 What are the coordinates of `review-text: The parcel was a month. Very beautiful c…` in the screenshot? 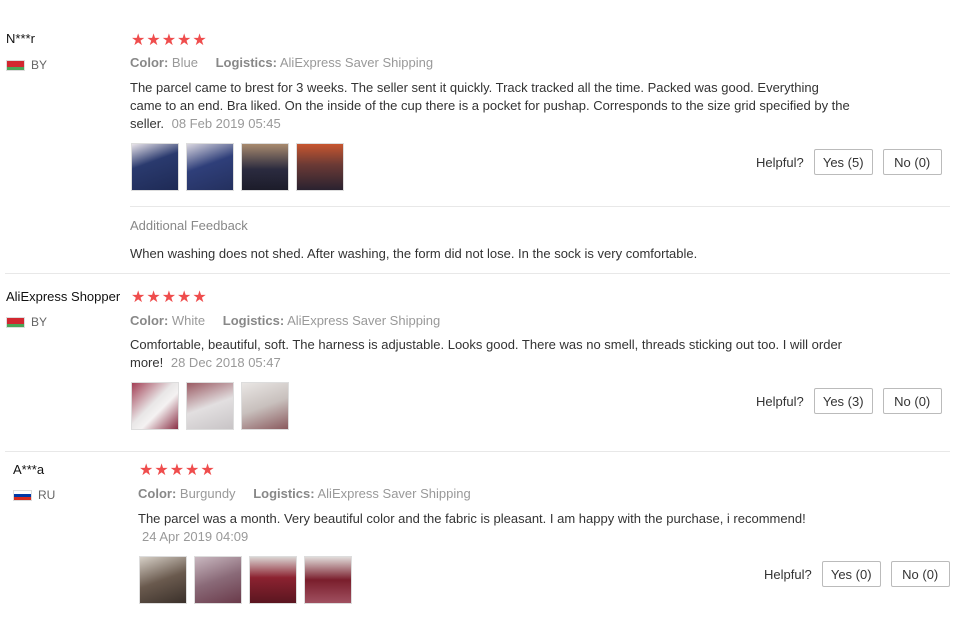 It's located at (498, 528).